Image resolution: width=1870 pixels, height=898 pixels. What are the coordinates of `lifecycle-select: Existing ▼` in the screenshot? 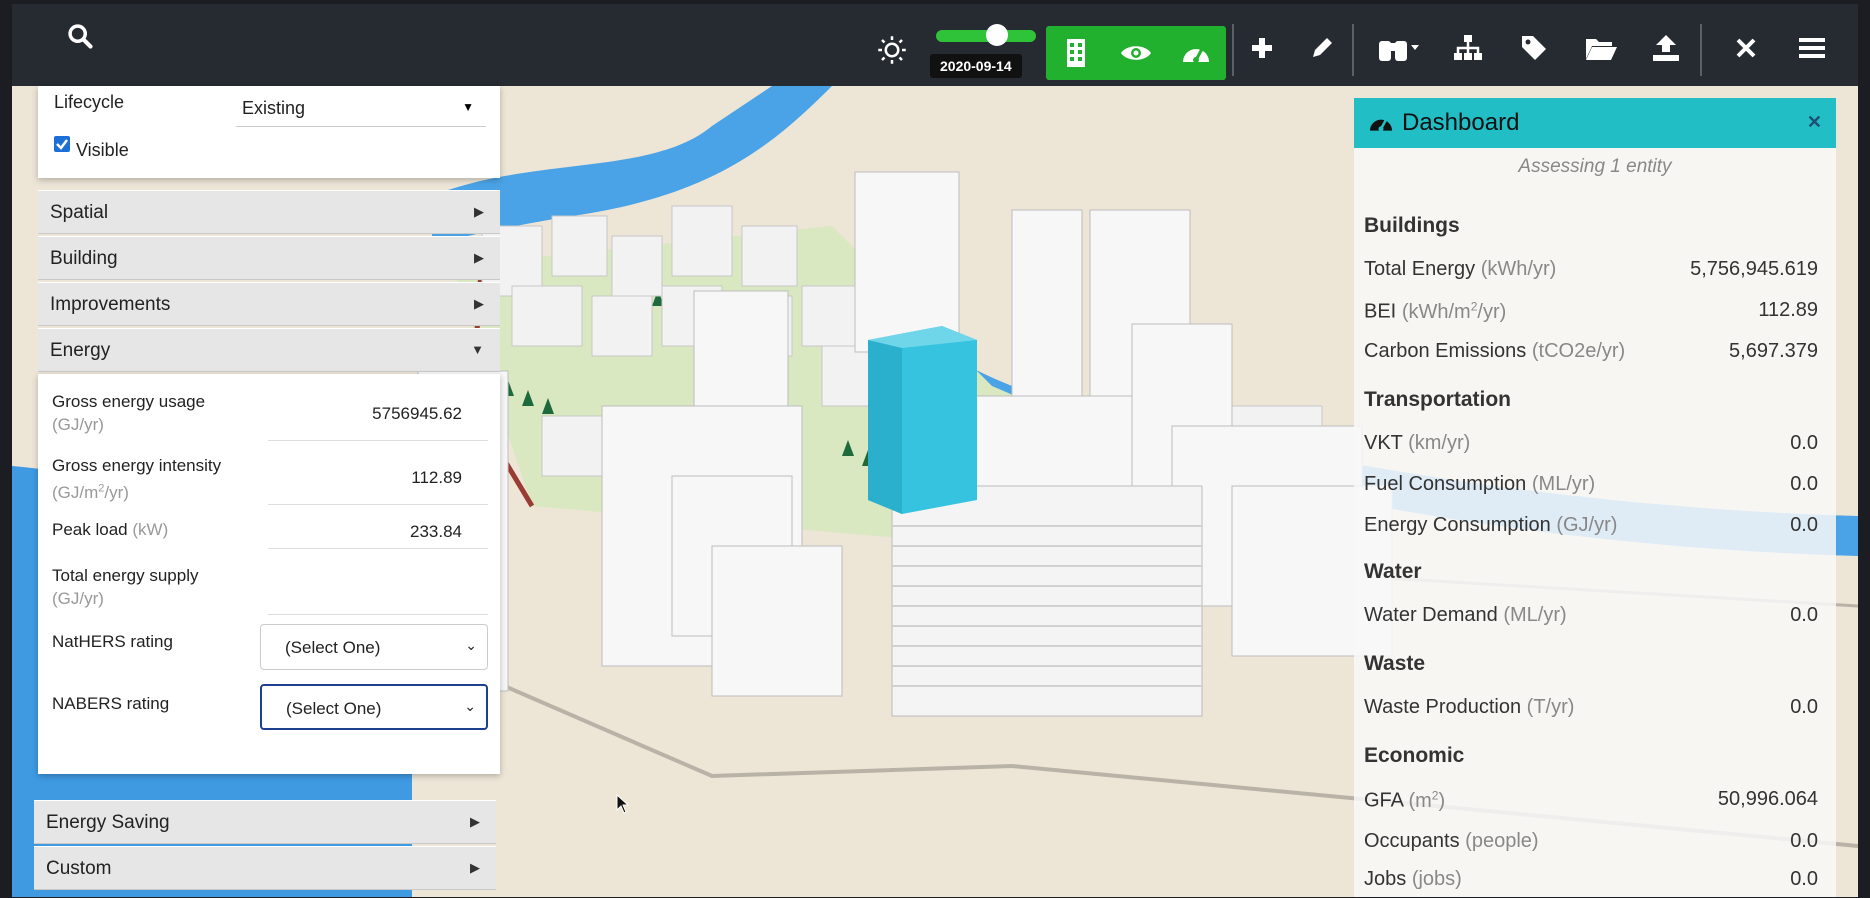 It's located at (361, 108).